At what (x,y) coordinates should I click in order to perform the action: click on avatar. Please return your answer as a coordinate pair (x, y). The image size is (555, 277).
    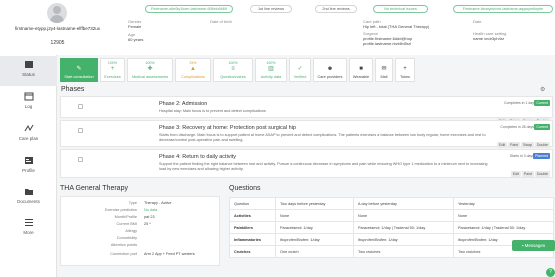
    Looking at the image, I should click on (57, 13).